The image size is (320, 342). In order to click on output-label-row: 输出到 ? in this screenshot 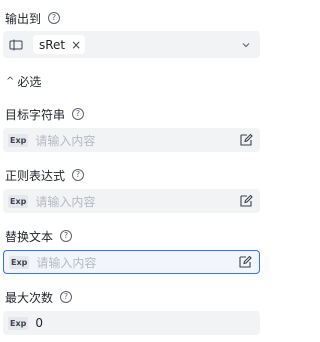, I will do `click(33, 18)`.